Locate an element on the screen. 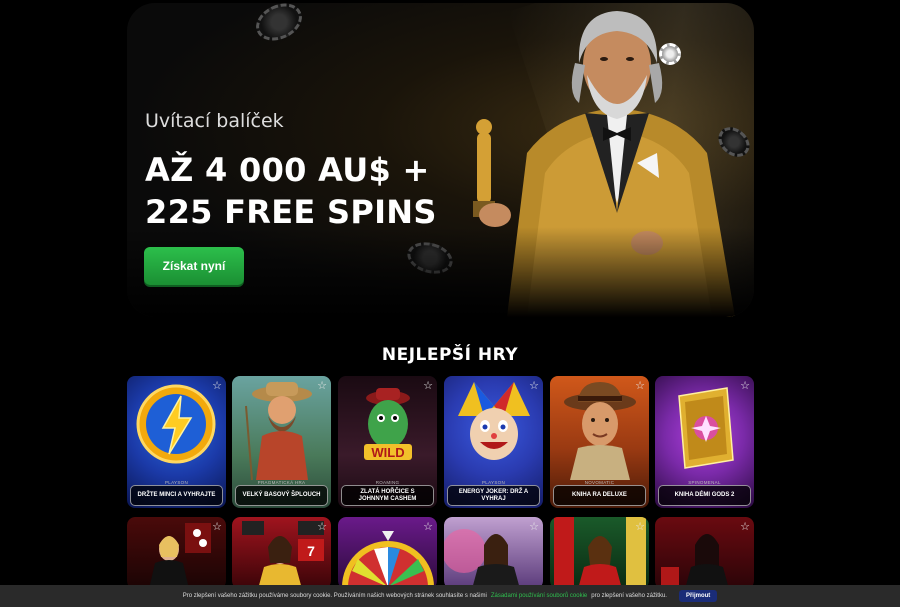 The width and height of the screenshot is (900, 607). accept-cookies-button: Přijmout is located at coordinates (698, 596).